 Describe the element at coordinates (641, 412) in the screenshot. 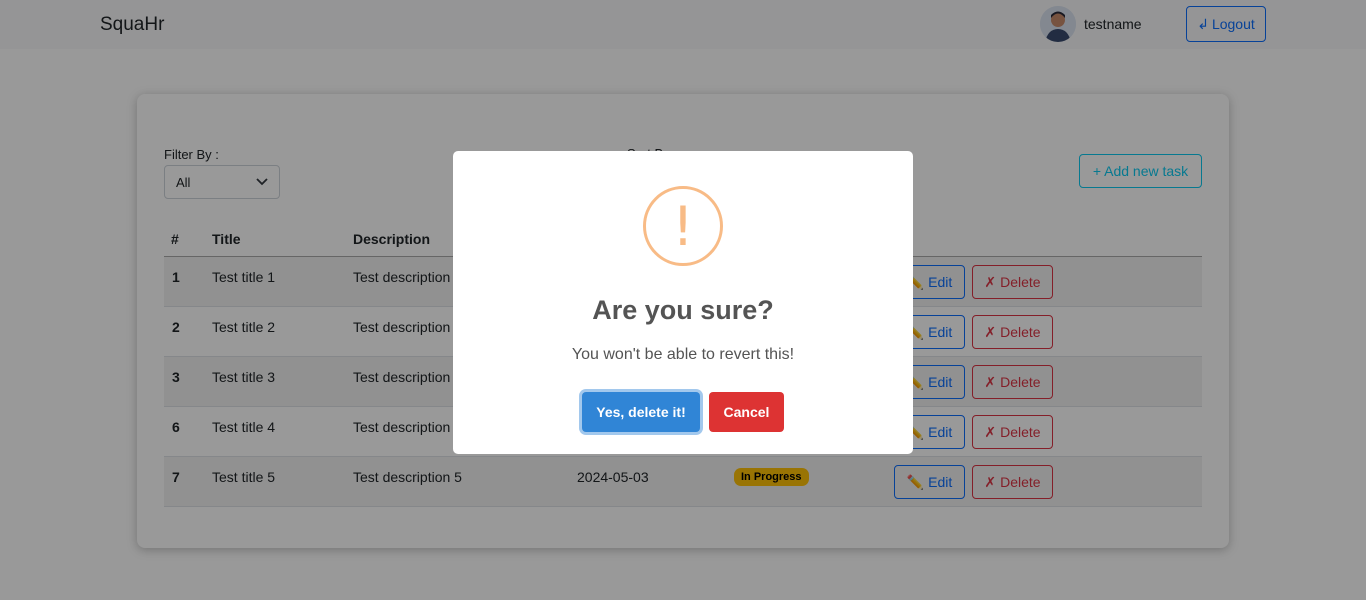

I see `confirm-delete-button: Yes, delete it!` at that location.